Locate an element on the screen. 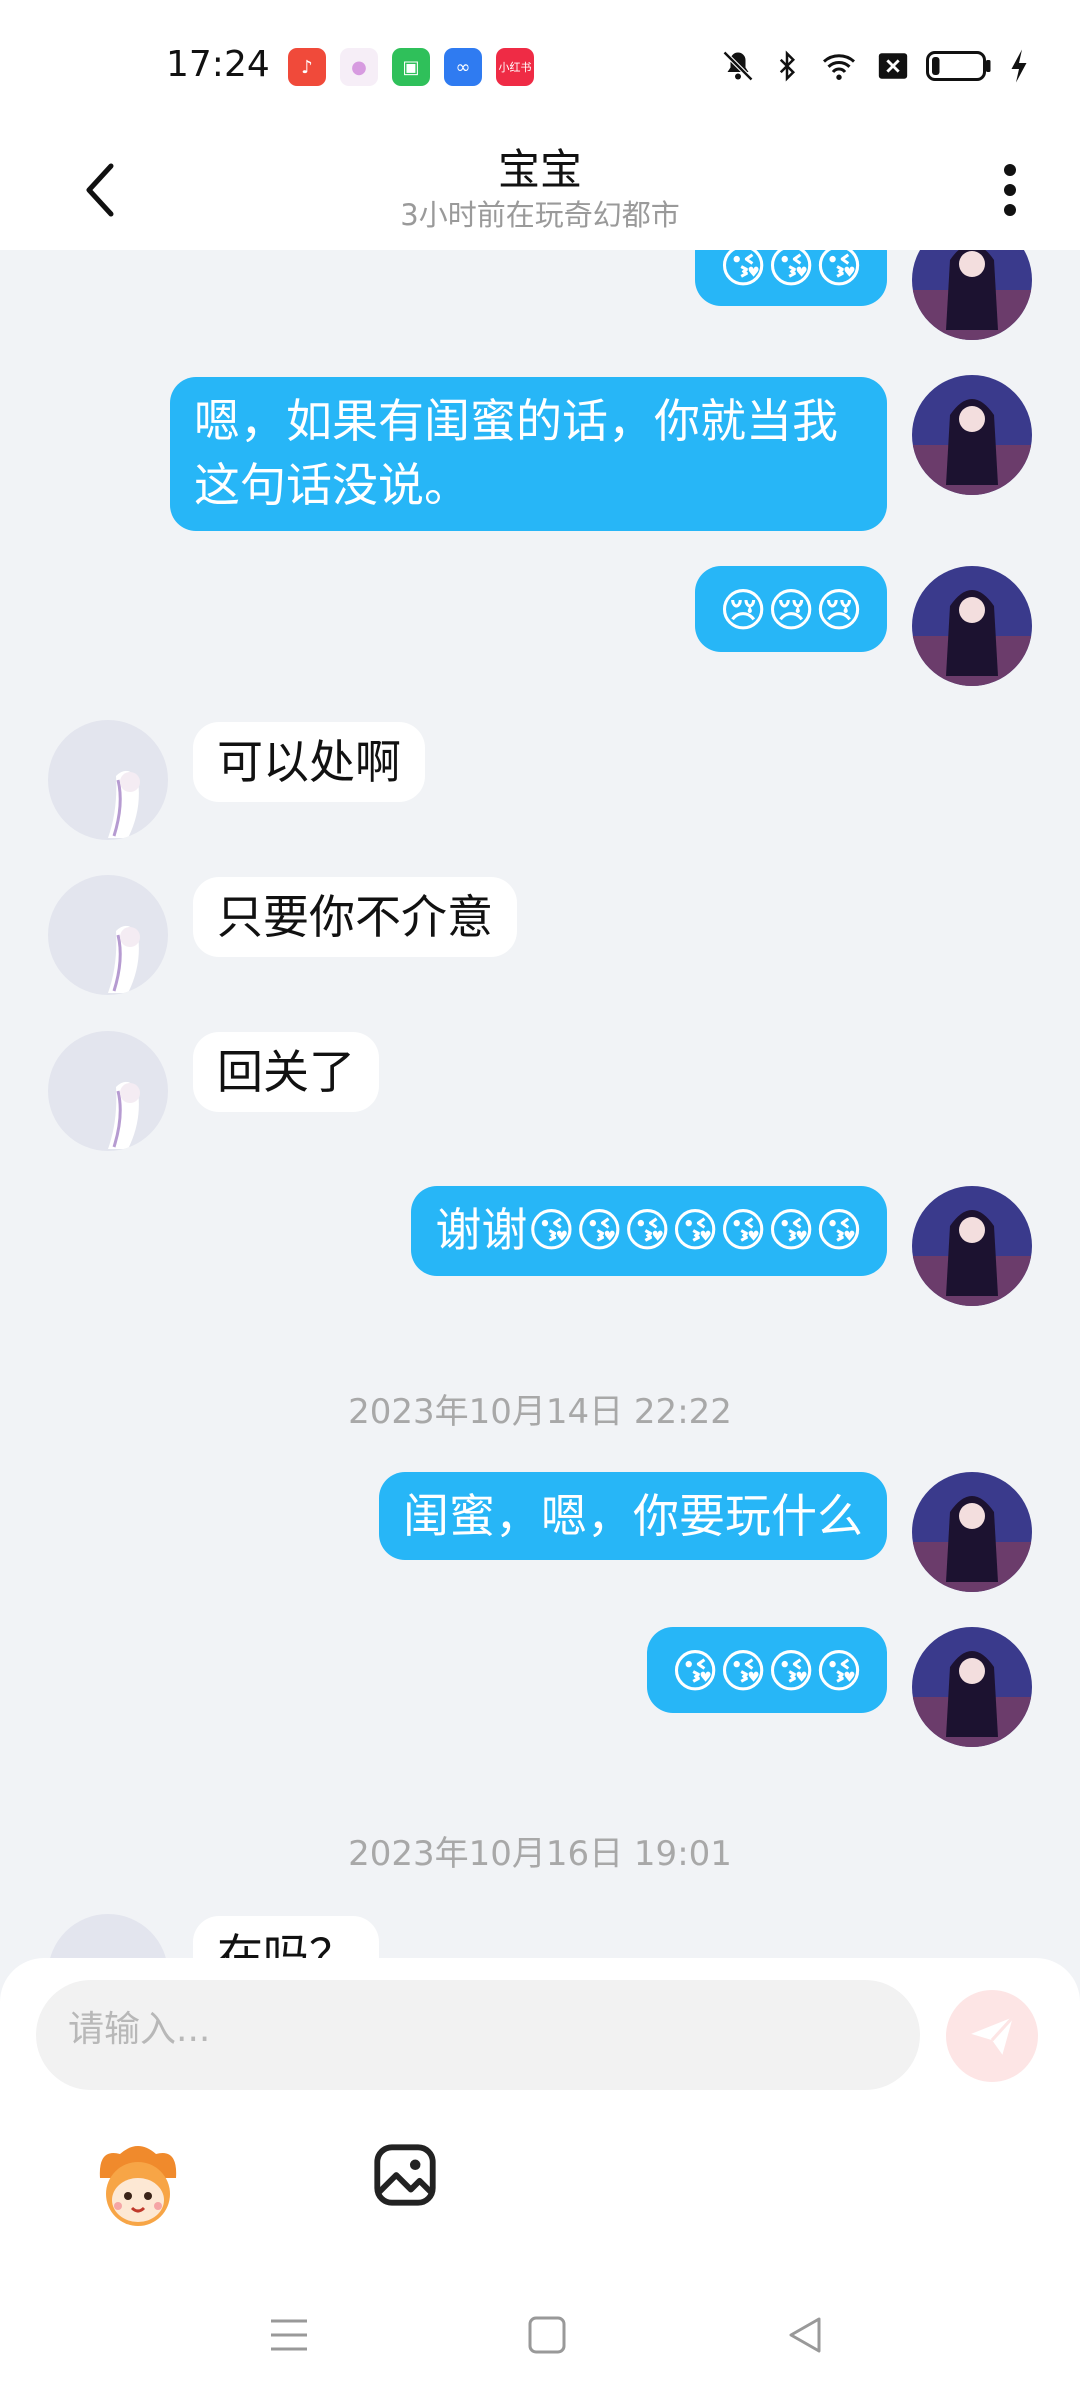 This screenshot has width=1080, height=2400. message-bubble-outgoing: 嗯，如果有闺蜜的话，你就当我这句话没说。 is located at coordinates (528, 454).